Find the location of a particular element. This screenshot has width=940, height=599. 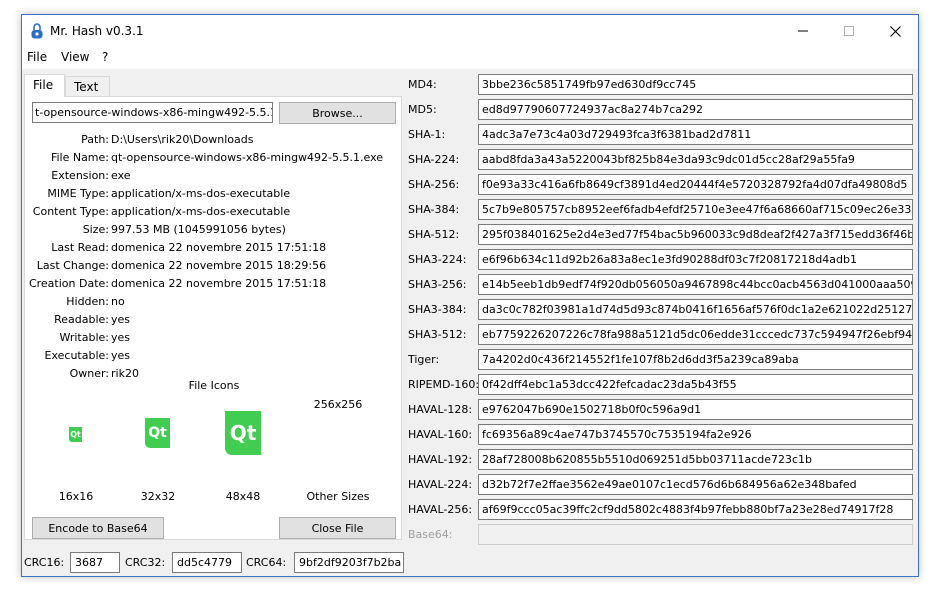

hash-field-haval128: e9762047b690e1502718b0f0c596a9d1 is located at coordinates (695, 409).